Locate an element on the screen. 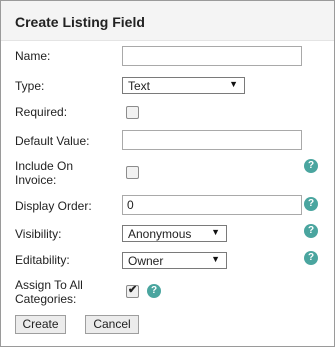  checkmark-icon: ✔ is located at coordinates (133, 290).